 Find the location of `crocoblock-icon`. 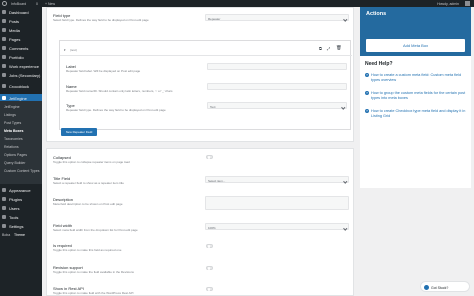

crocoblock-icon is located at coordinates (4, 85).